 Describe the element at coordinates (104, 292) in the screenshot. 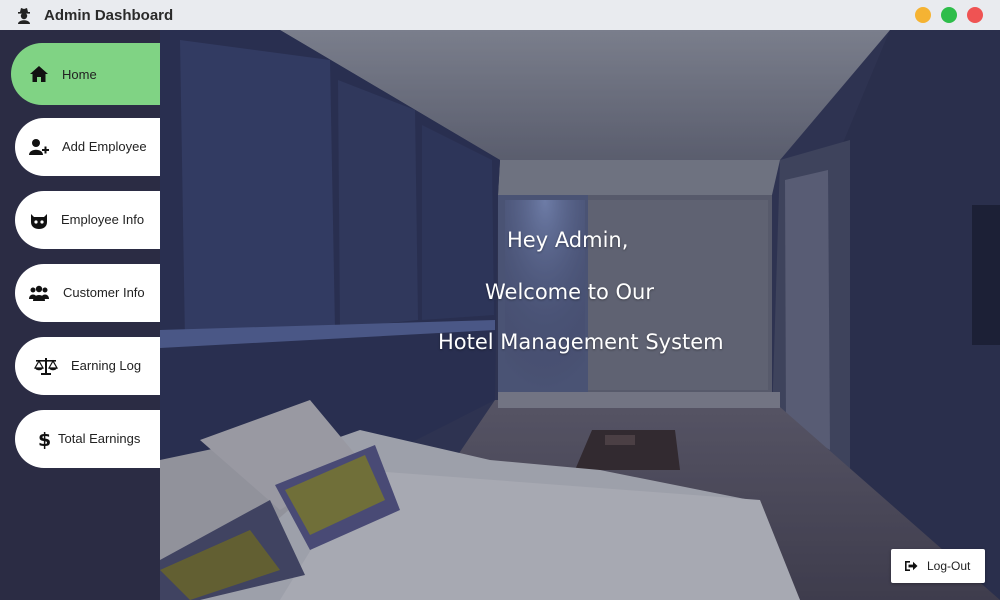

I see `sidebar-item-label: Customer Info` at that location.